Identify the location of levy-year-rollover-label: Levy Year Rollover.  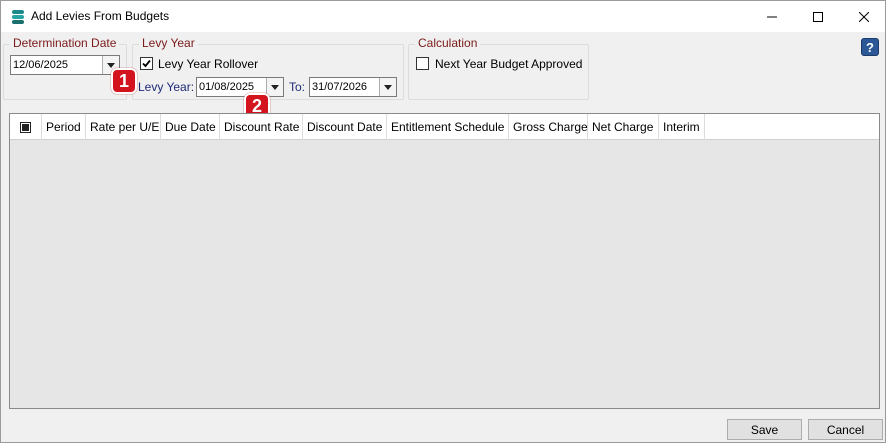
(208, 64).